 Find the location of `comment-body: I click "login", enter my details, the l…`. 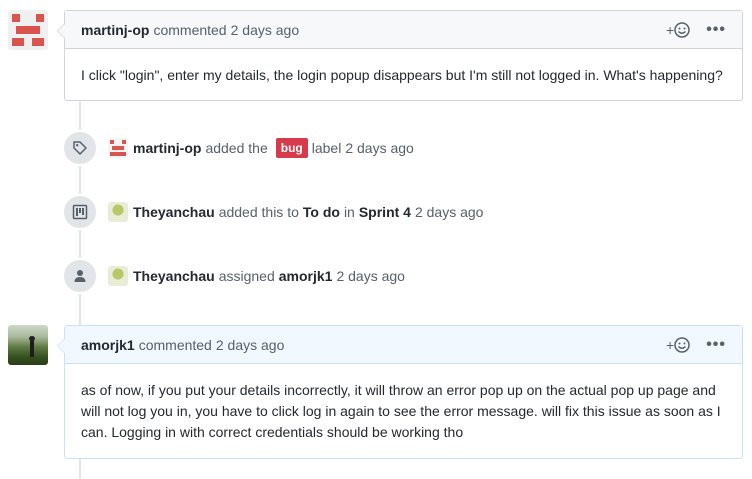

comment-body: I click "login", enter my details, the l… is located at coordinates (402, 75).